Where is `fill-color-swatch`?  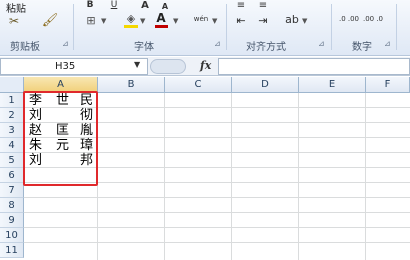
fill-color-swatch is located at coordinates (131, 26).